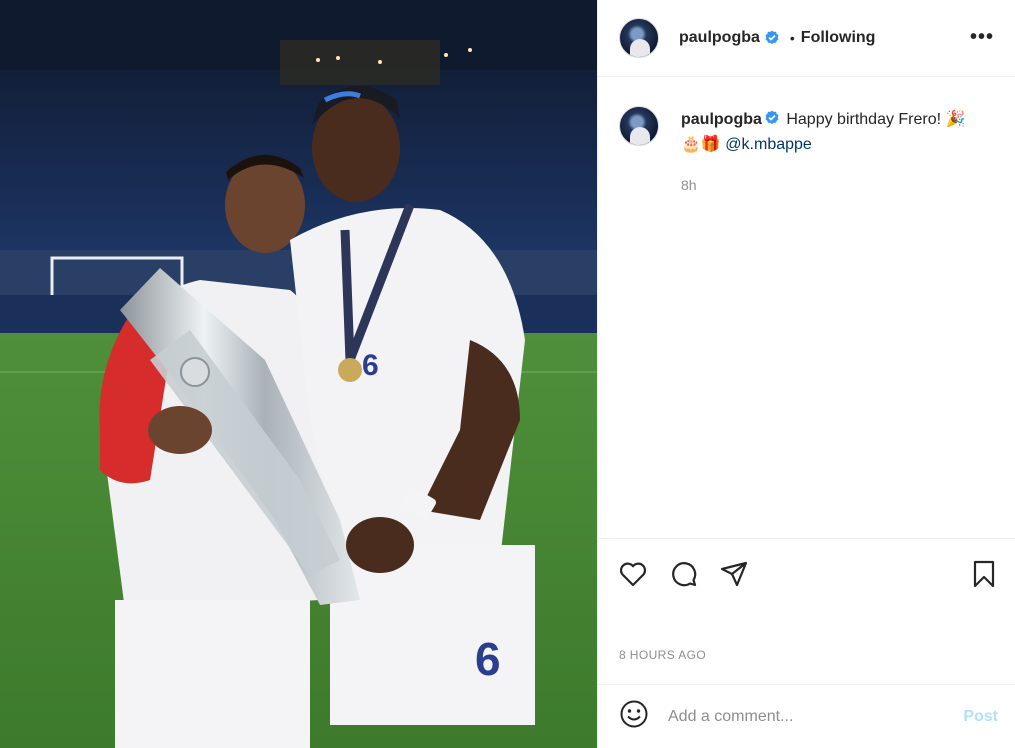 The width and height of the screenshot is (1015, 748). I want to click on more-options-icon: •••, so click(982, 37).